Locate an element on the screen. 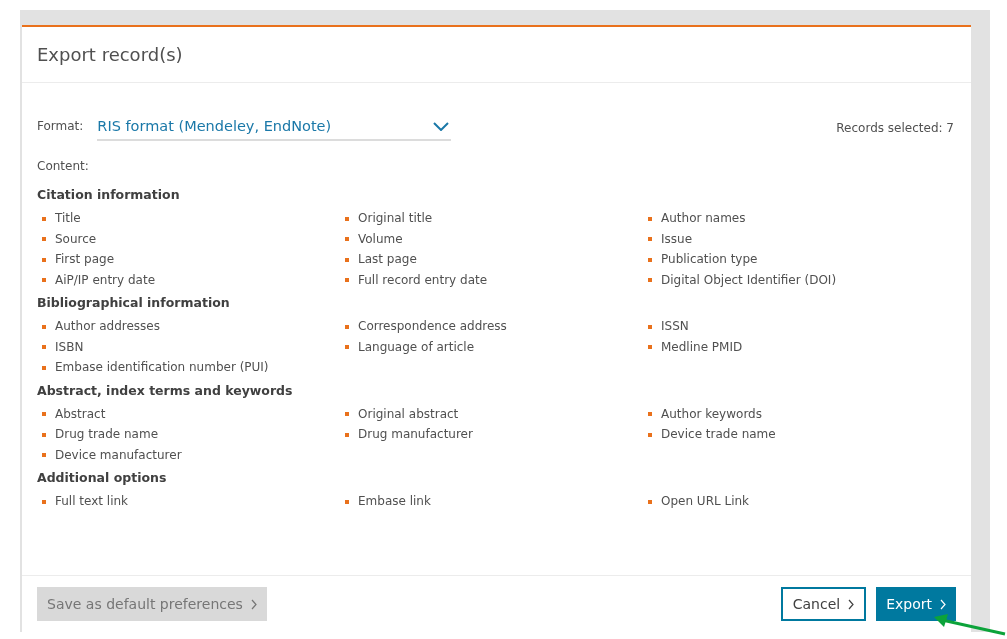 The width and height of the screenshot is (1007, 639). cancel-button: Cancel is located at coordinates (823, 604).